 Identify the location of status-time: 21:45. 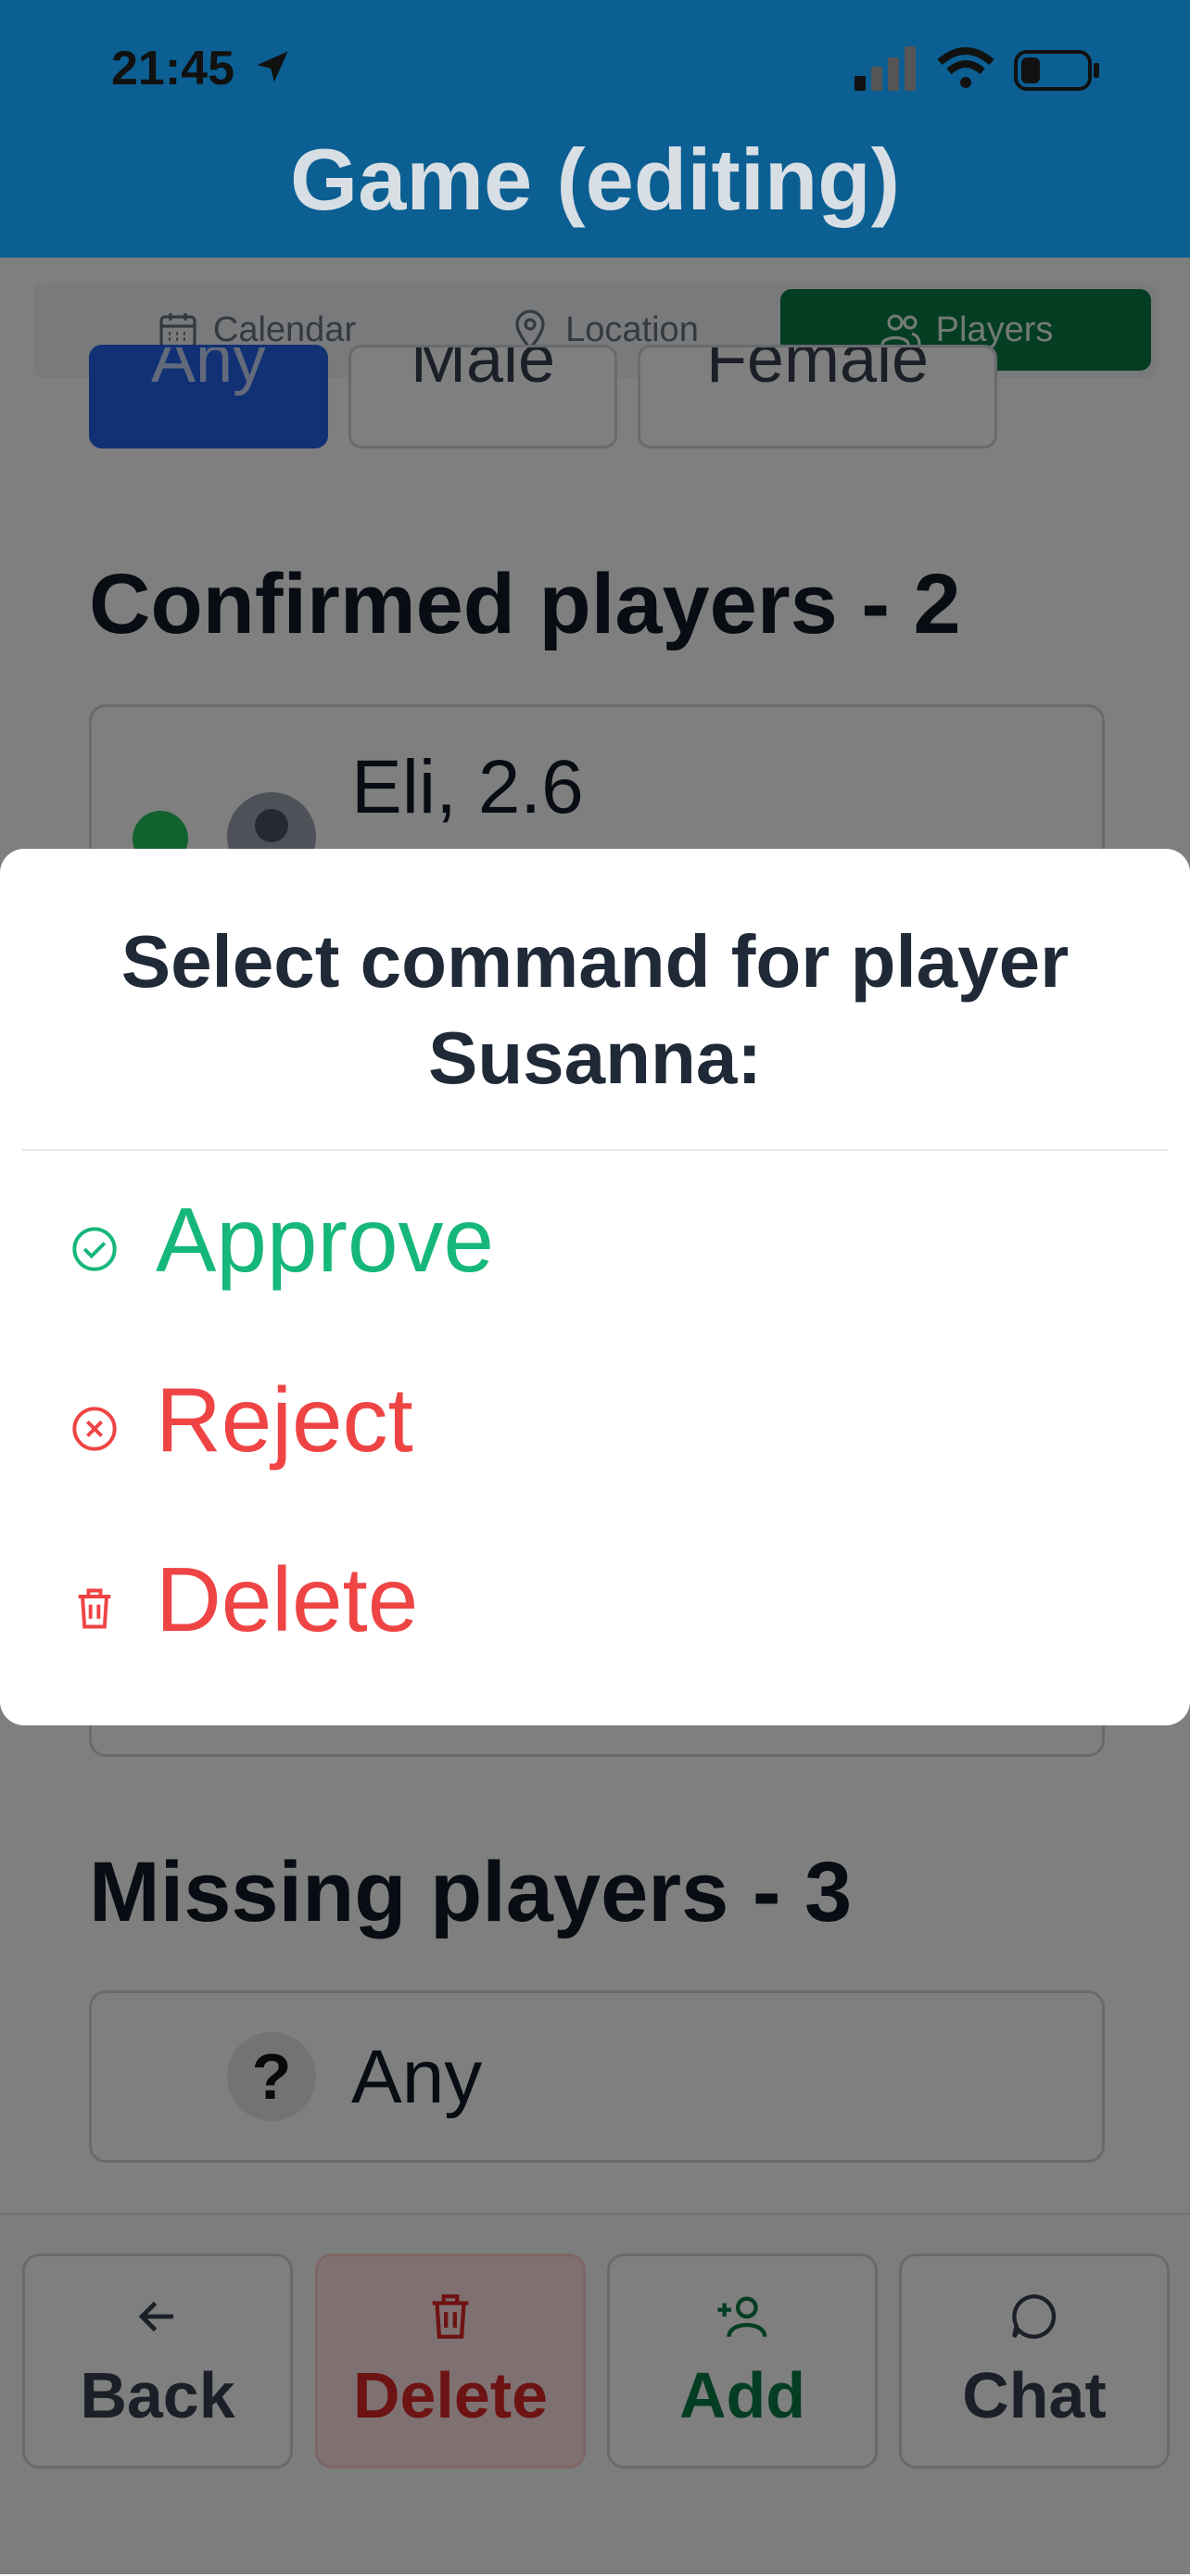
(172, 68).